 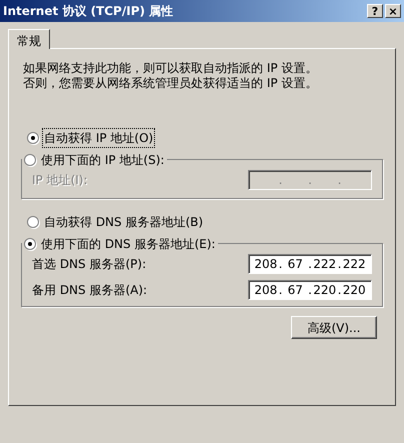 I want to click on field-label: 首选 DNS 服务器(P):, so click(x=90, y=264).